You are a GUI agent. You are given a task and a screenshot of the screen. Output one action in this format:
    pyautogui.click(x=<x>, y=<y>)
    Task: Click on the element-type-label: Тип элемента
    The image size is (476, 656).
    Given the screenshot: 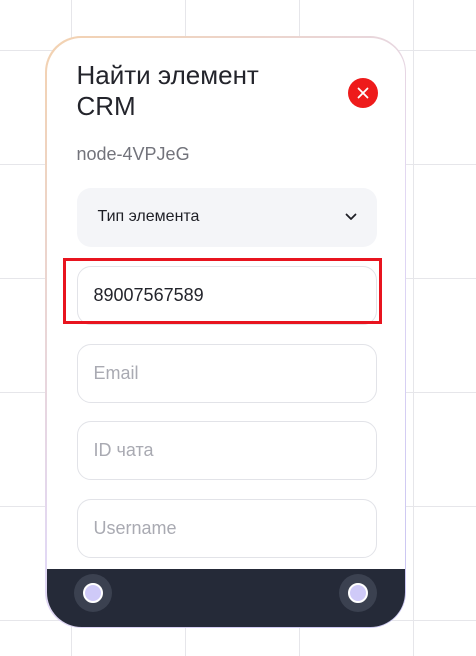 What is the action you would take?
    pyautogui.click(x=148, y=216)
    